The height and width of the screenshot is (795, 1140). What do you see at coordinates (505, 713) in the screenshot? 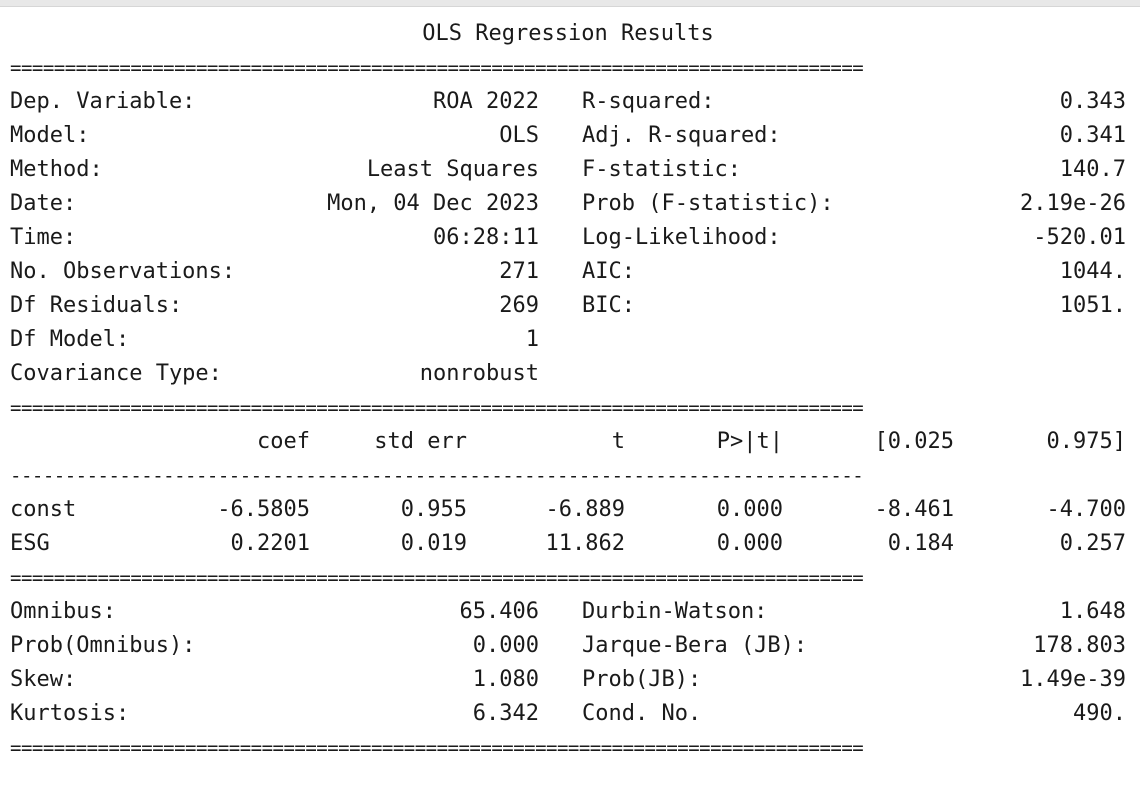
I see `stat-value: 6.342` at bounding box center [505, 713].